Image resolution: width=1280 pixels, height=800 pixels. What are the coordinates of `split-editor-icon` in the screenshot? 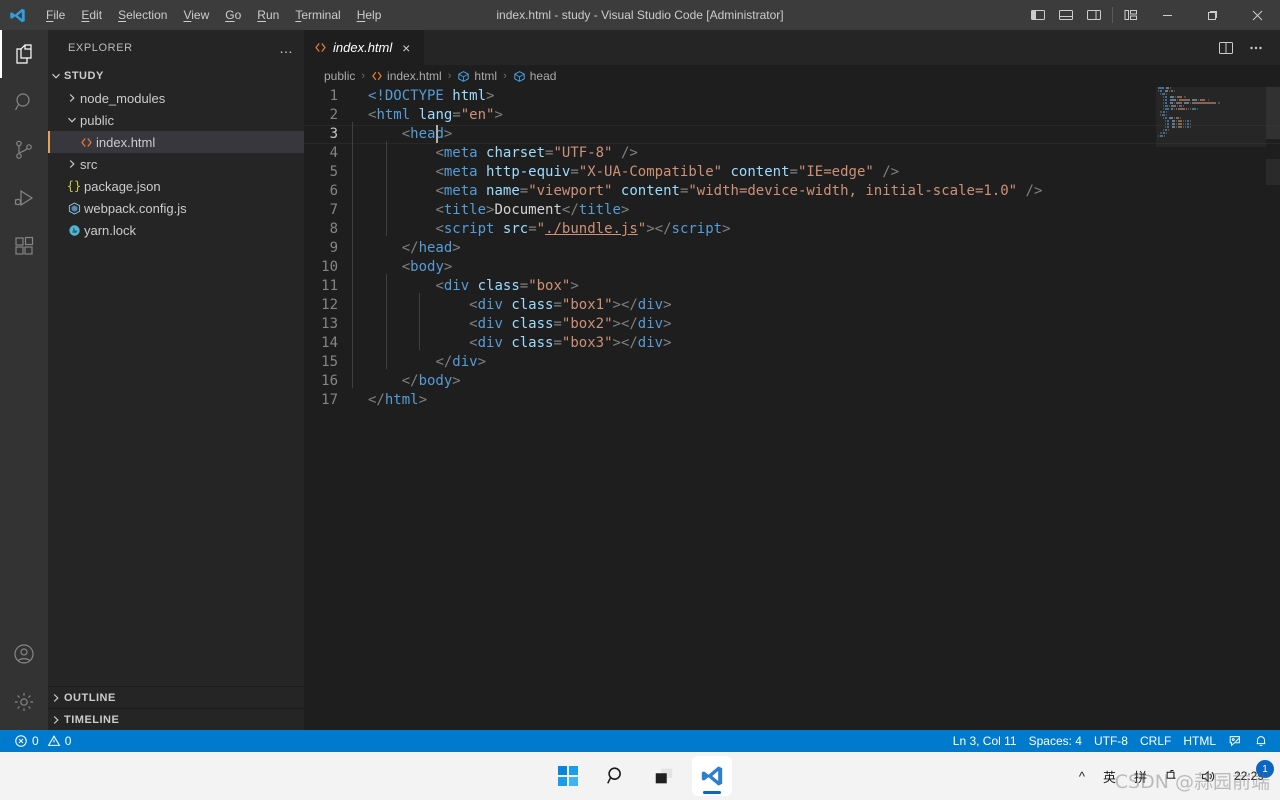 It's located at (1226, 48).